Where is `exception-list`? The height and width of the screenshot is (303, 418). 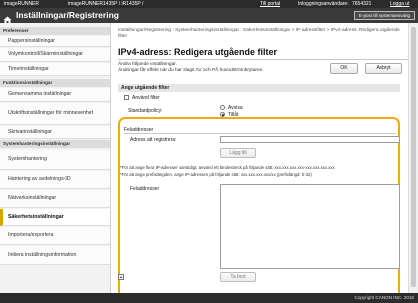
exception-list is located at coordinates (310, 226).